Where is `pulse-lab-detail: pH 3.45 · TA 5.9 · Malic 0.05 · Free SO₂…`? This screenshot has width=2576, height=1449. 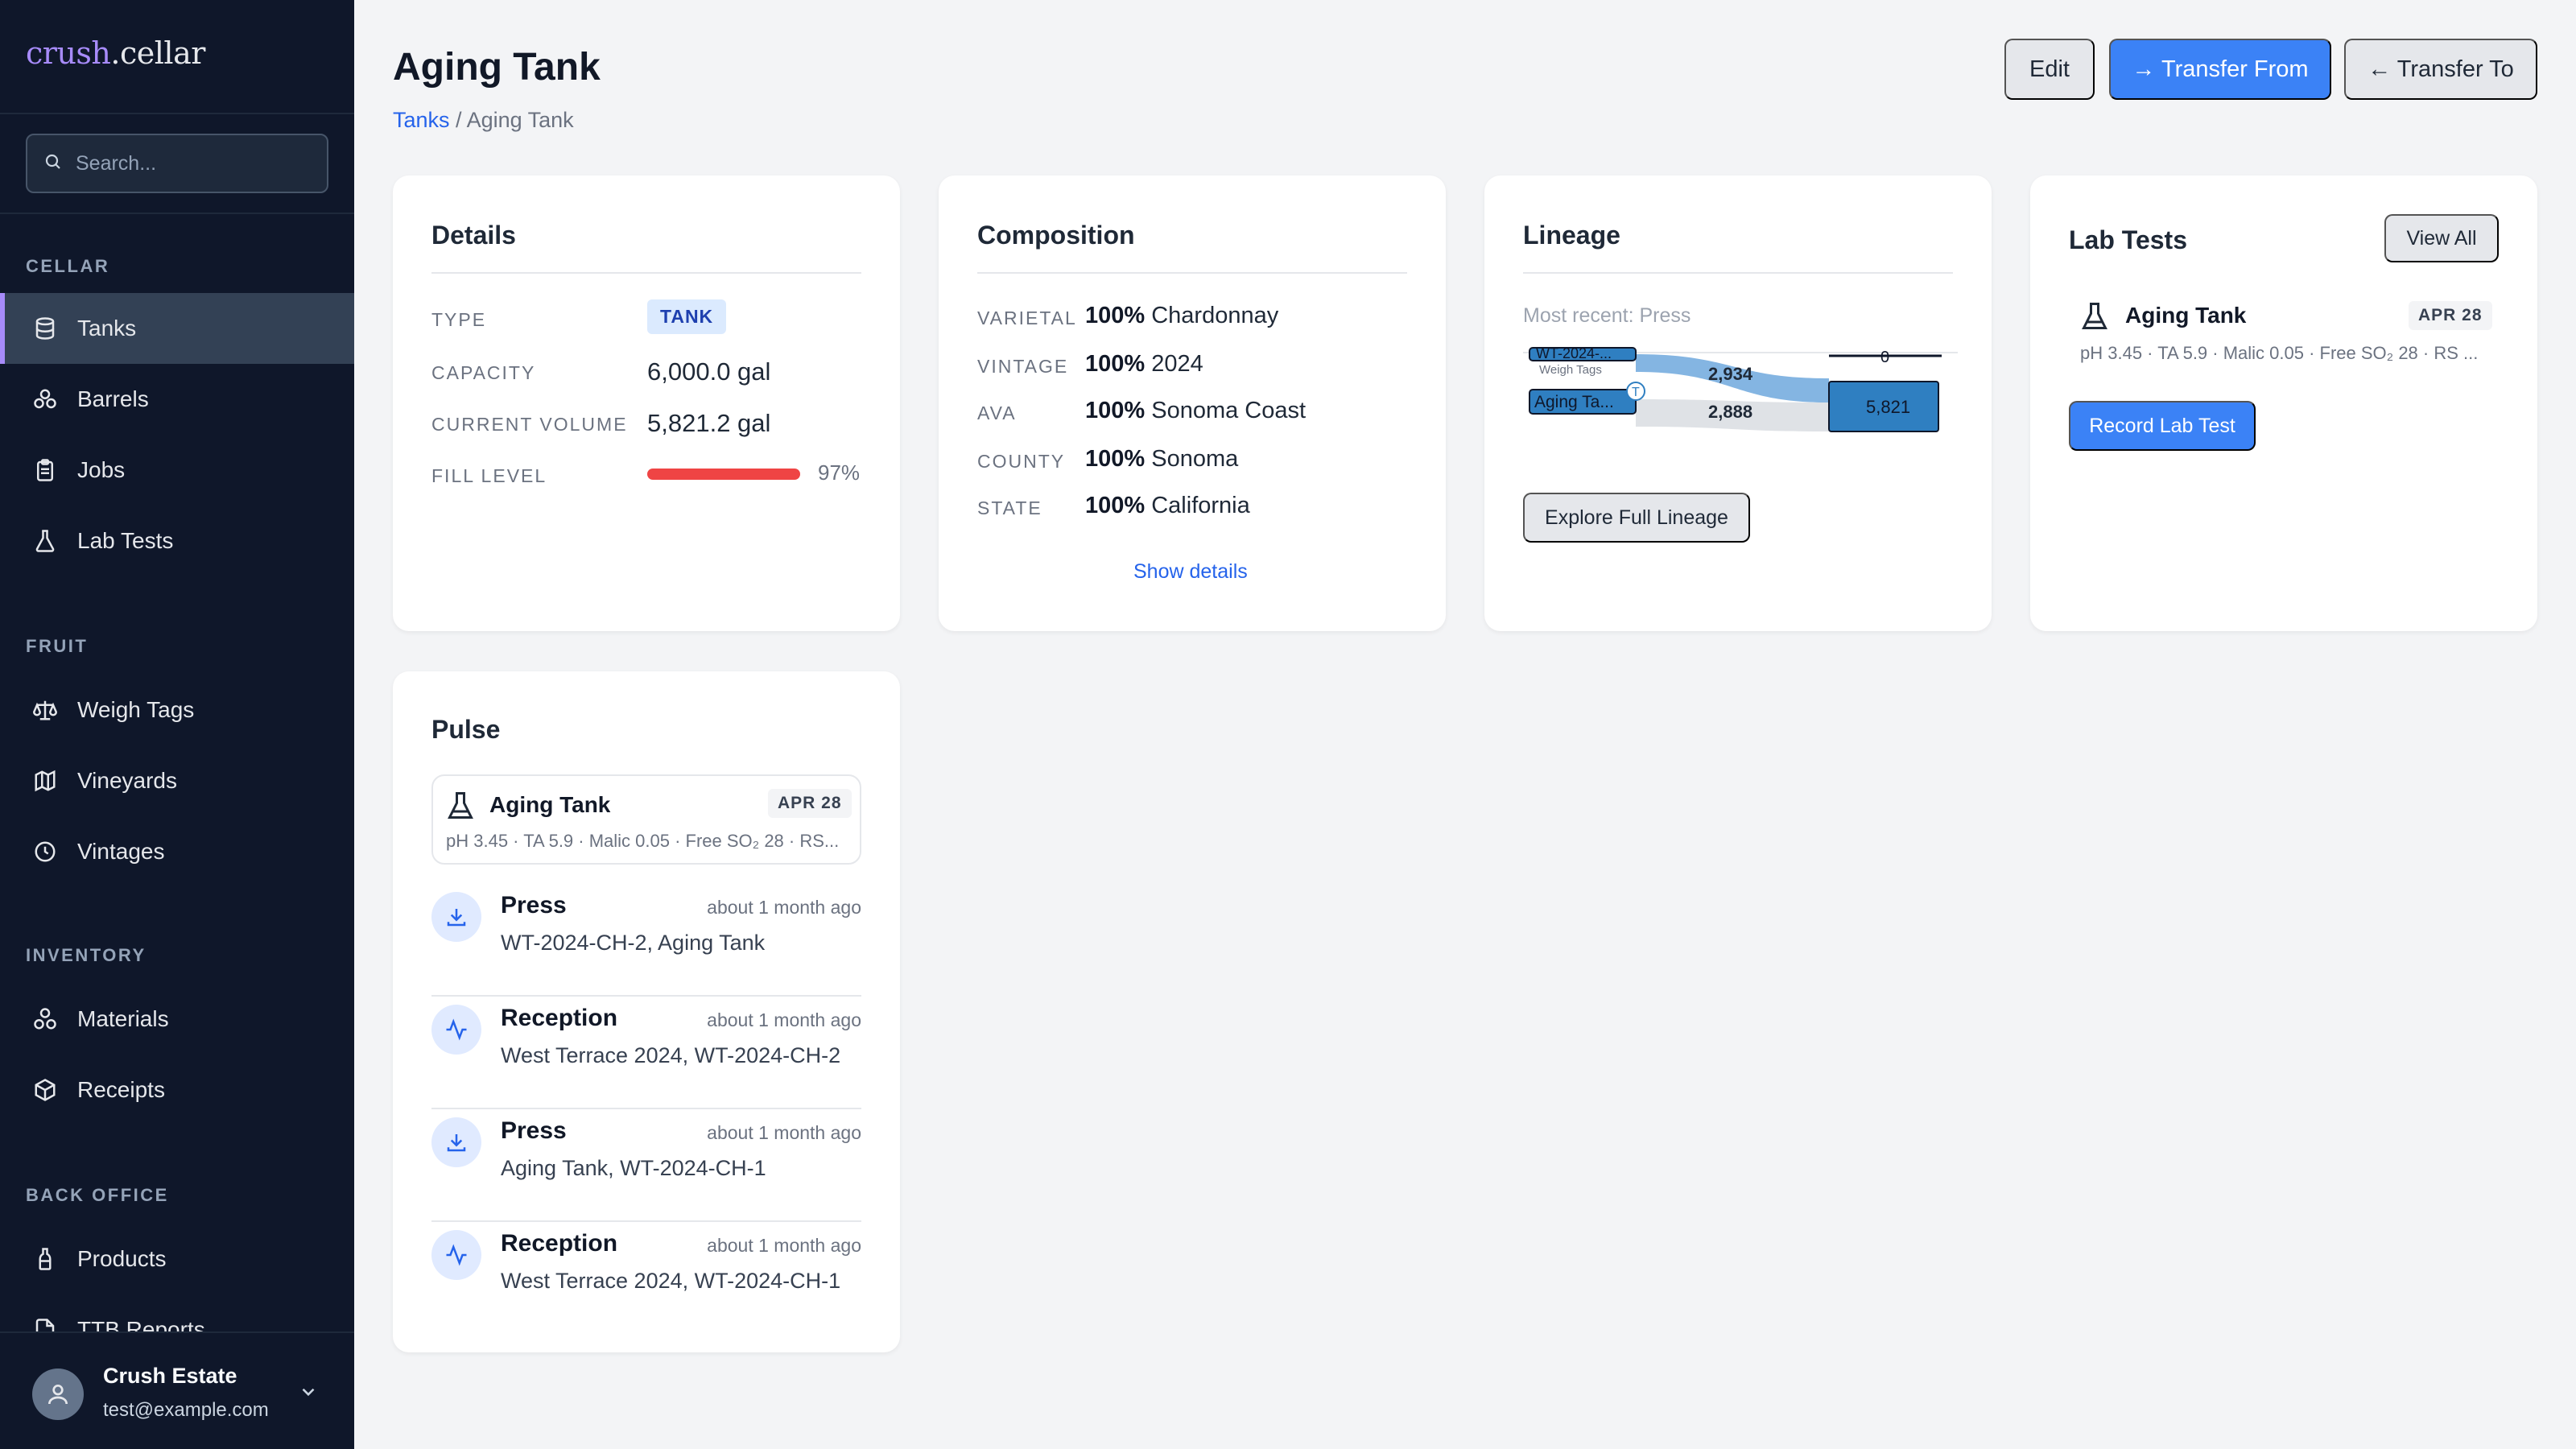
pulse-lab-detail: pH 3.45 · TA 5.9 · Malic 0.05 · Free SO₂… is located at coordinates (643, 841).